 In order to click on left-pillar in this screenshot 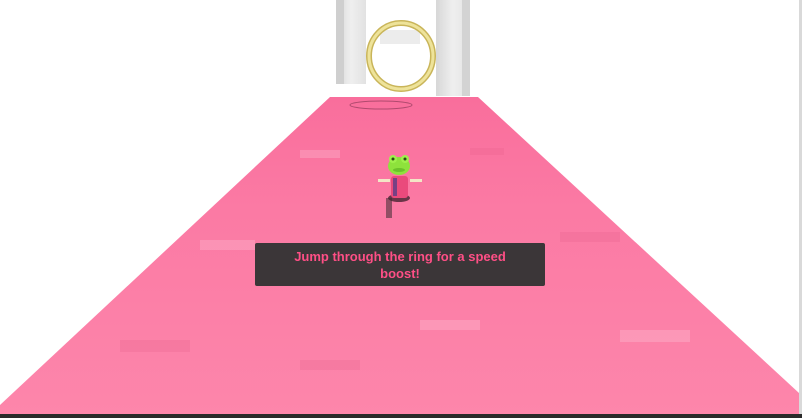, I will do `click(351, 42)`.